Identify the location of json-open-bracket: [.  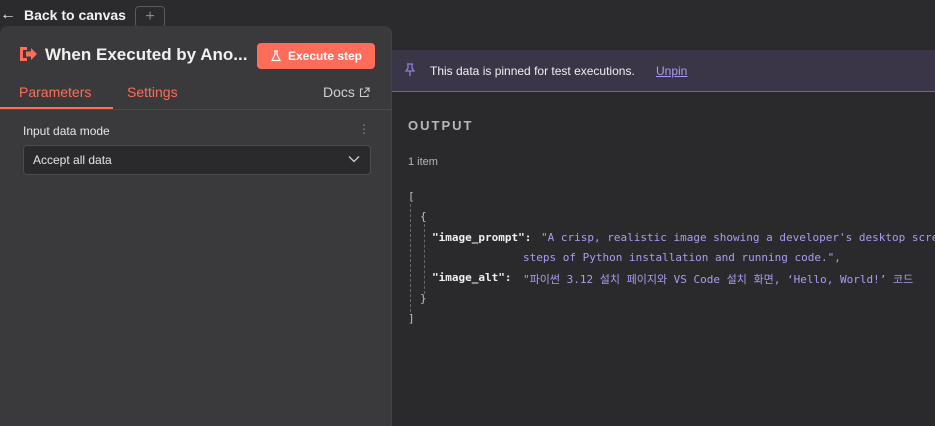
(411, 196).